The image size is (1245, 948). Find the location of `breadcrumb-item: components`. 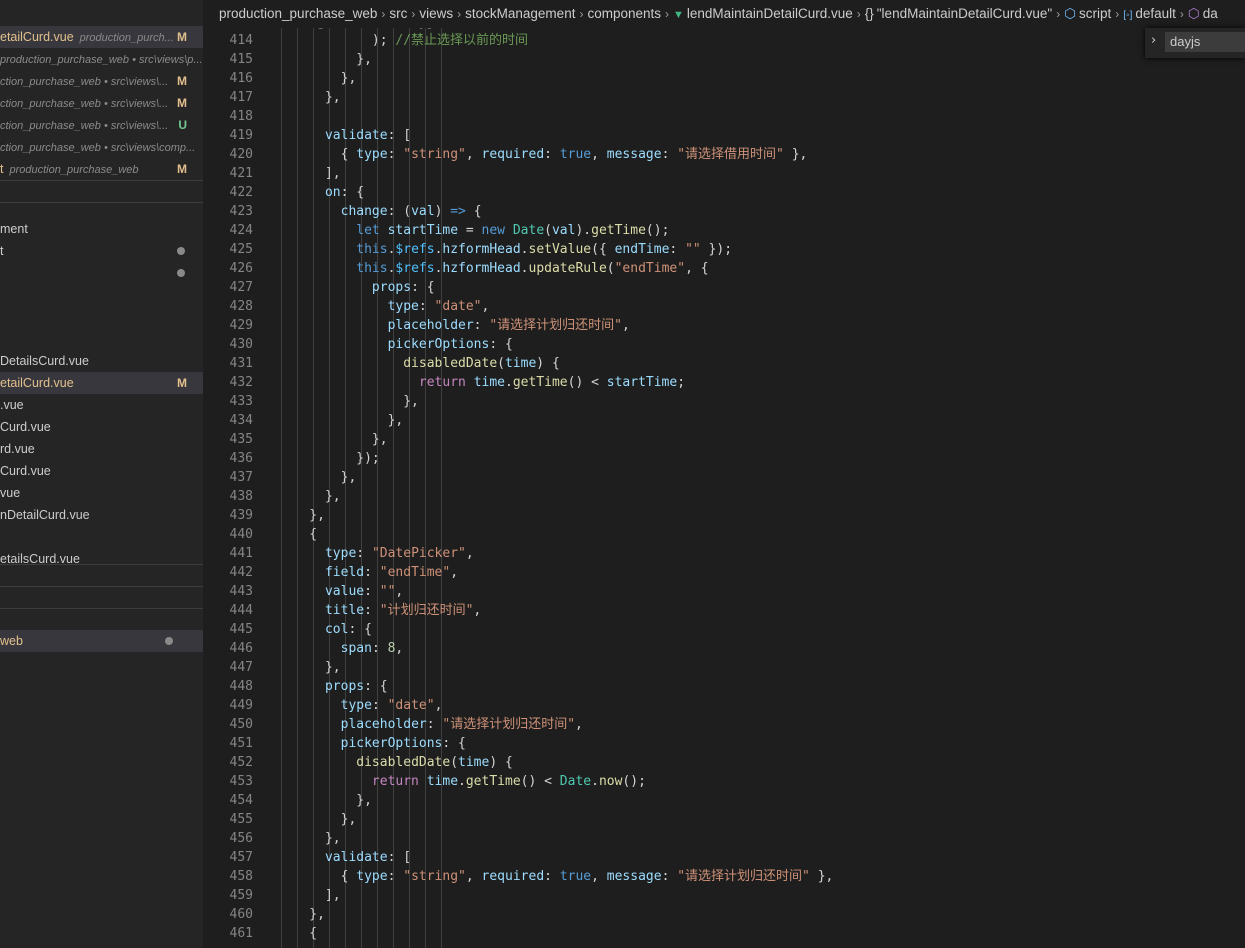

breadcrumb-item: components is located at coordinates (624, 13).